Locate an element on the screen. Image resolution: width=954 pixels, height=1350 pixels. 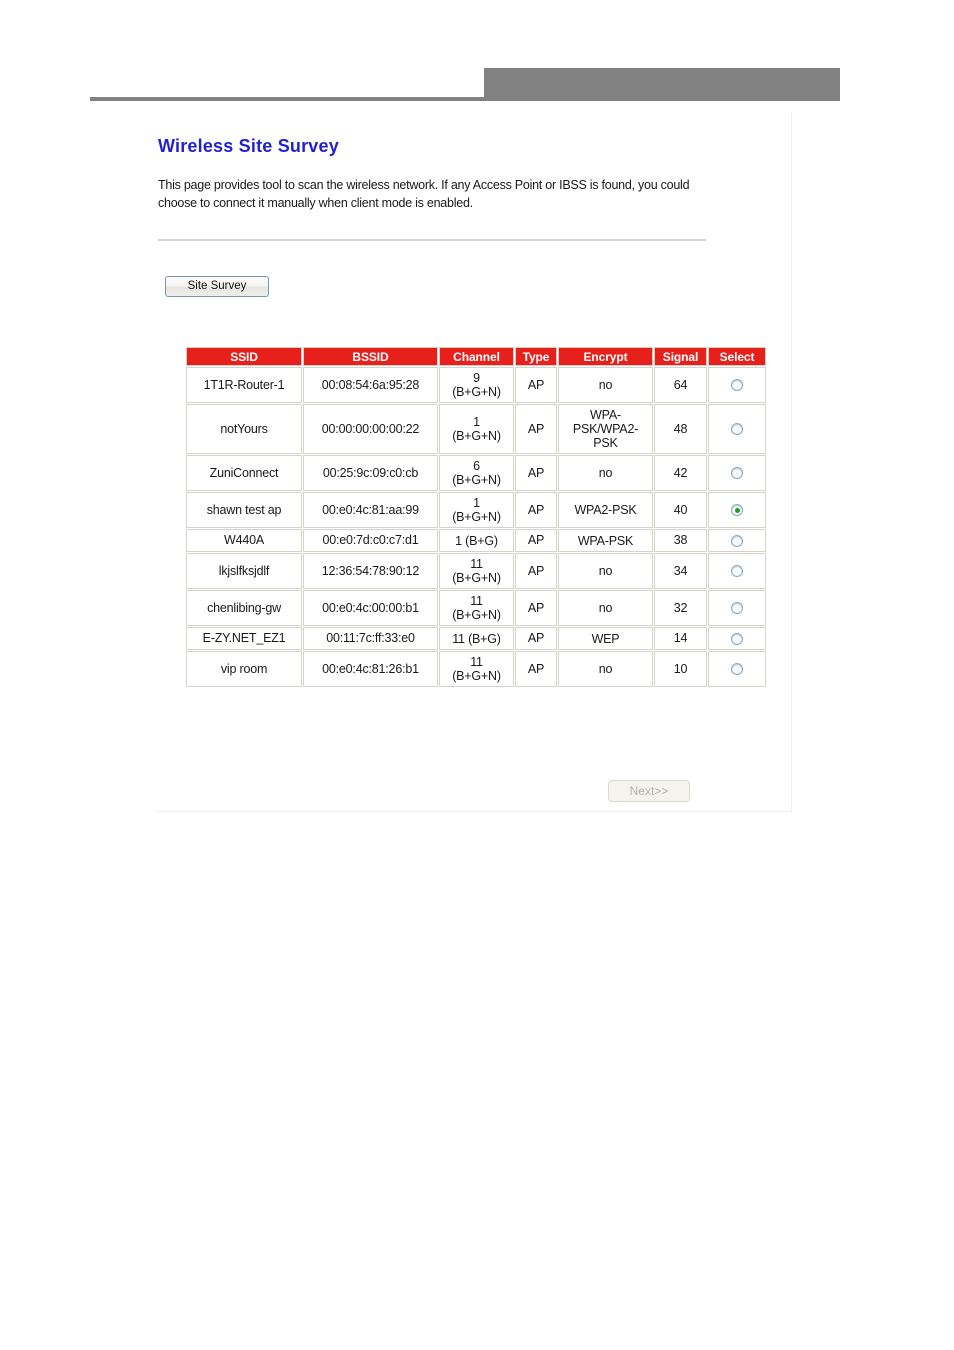
cell-signal: 42 is located at coordinates (680, 473).